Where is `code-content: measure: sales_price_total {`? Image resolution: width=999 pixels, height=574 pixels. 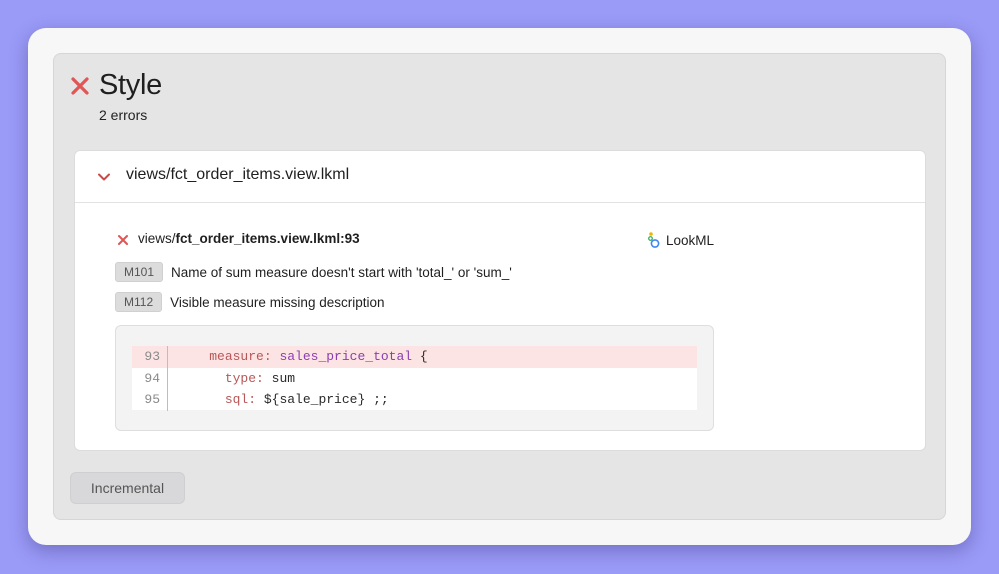 code-content: measure: sales_price_total { is located at coordinates (318, 357).